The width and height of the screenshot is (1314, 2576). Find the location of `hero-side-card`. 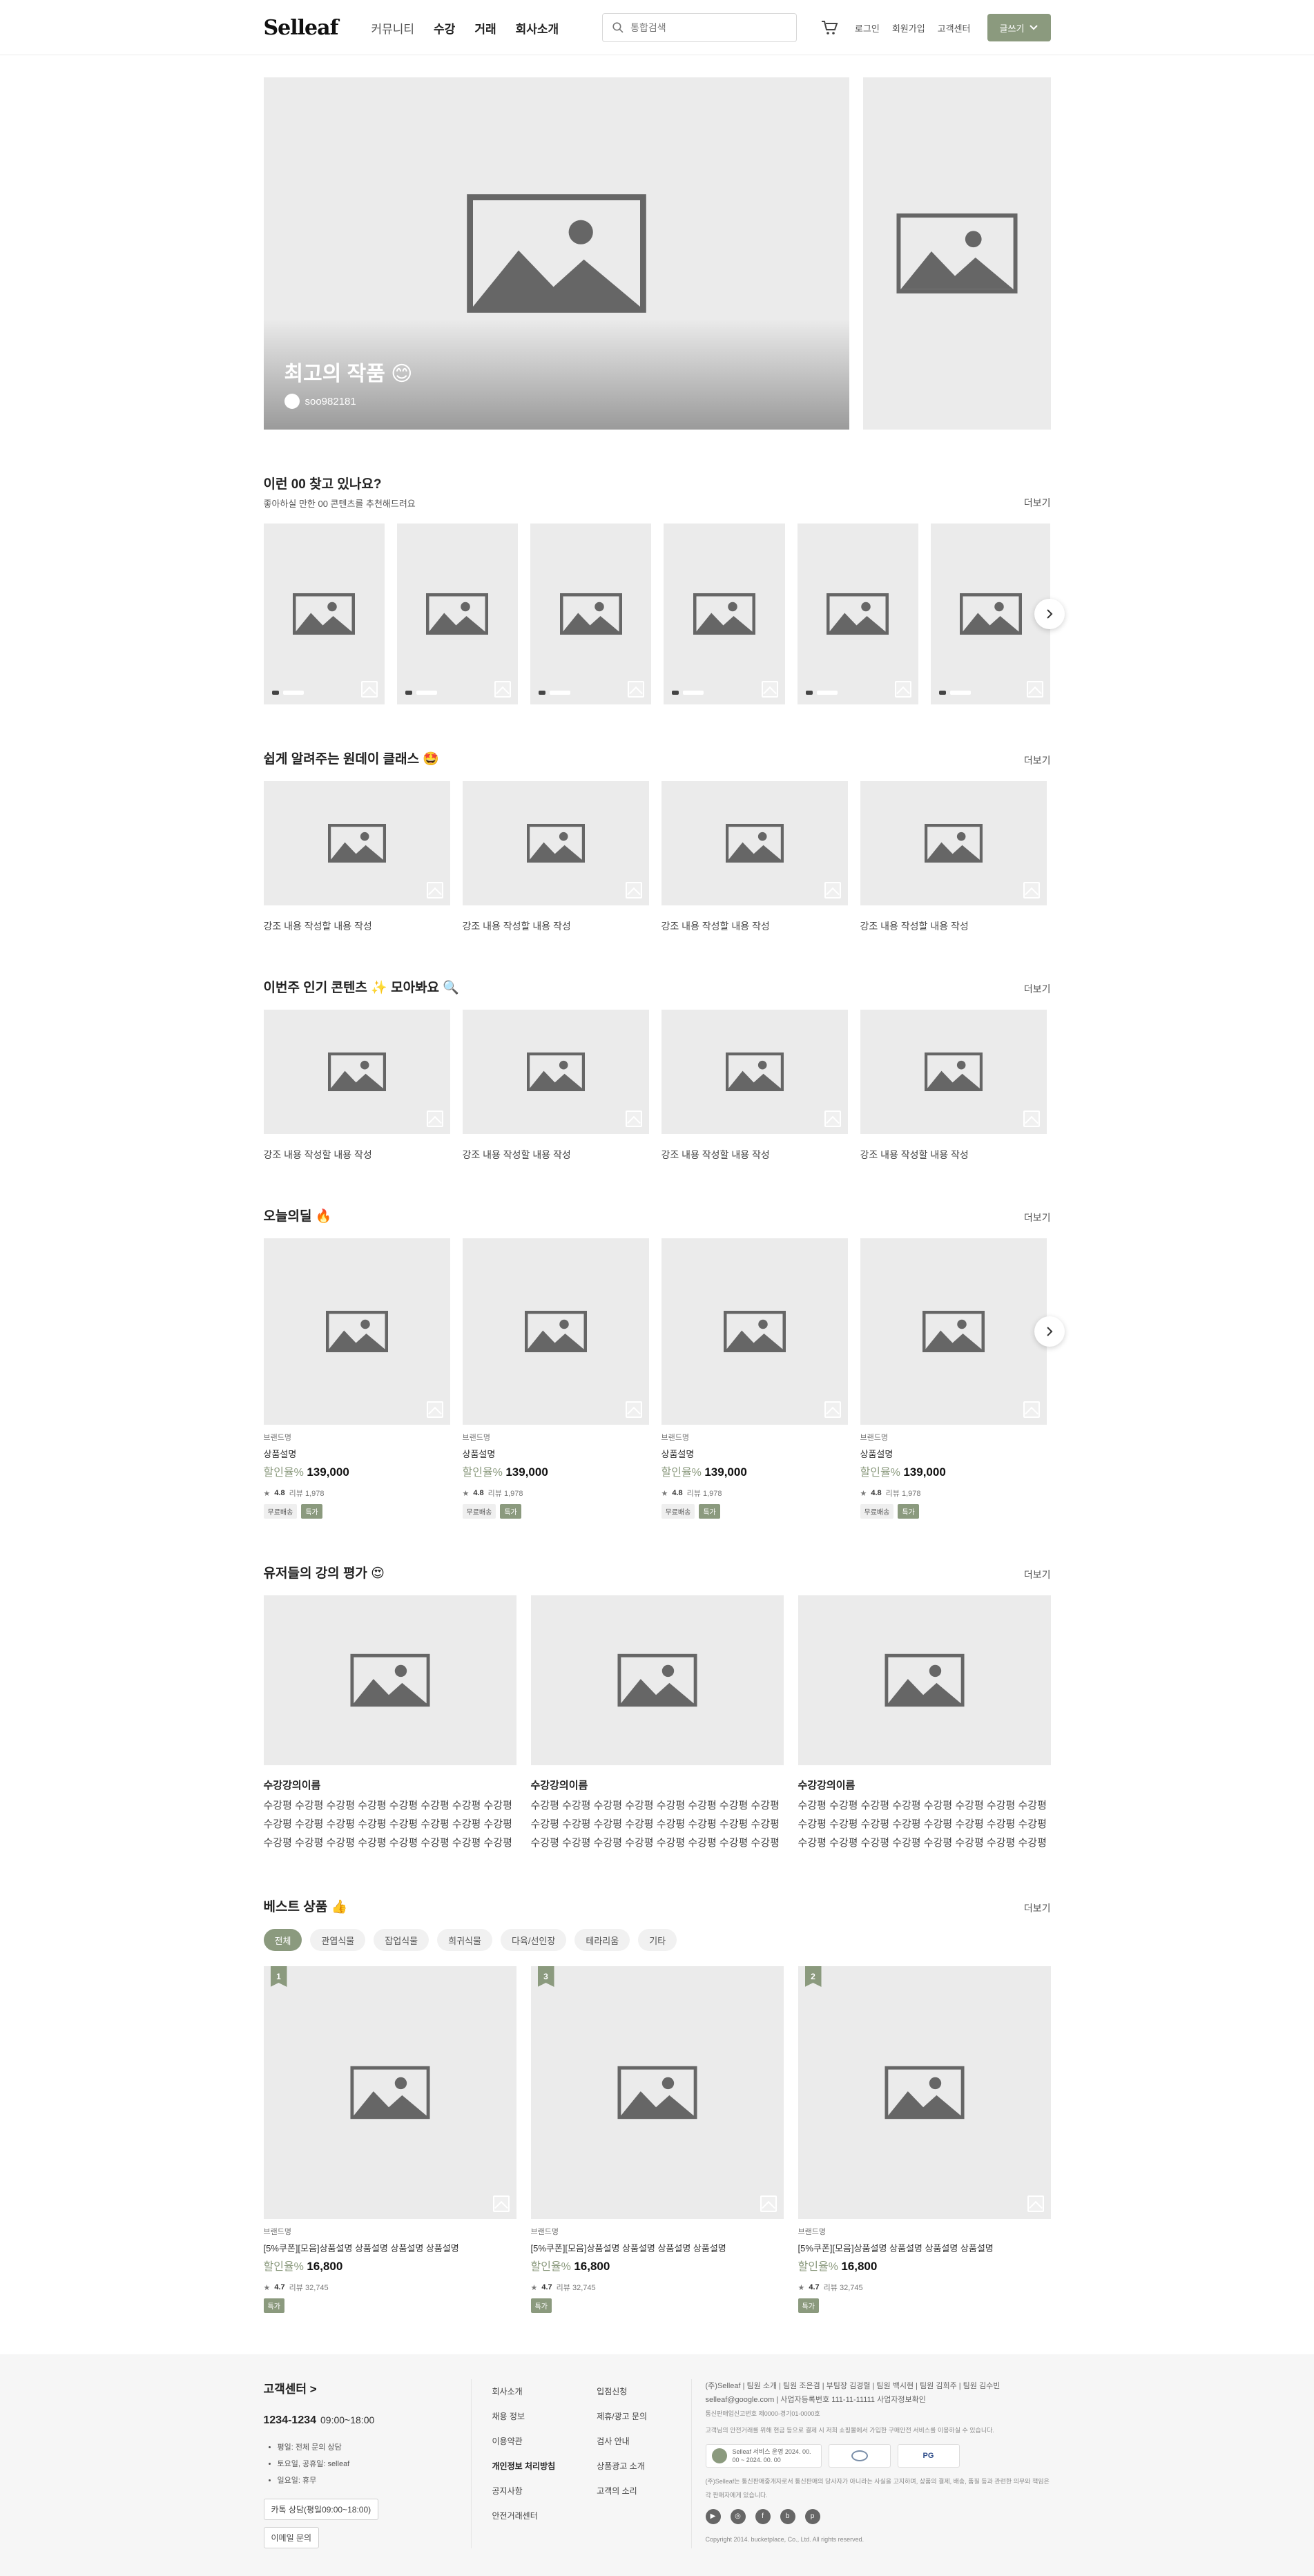

hero-side-card is located at coordinates (956, 253).